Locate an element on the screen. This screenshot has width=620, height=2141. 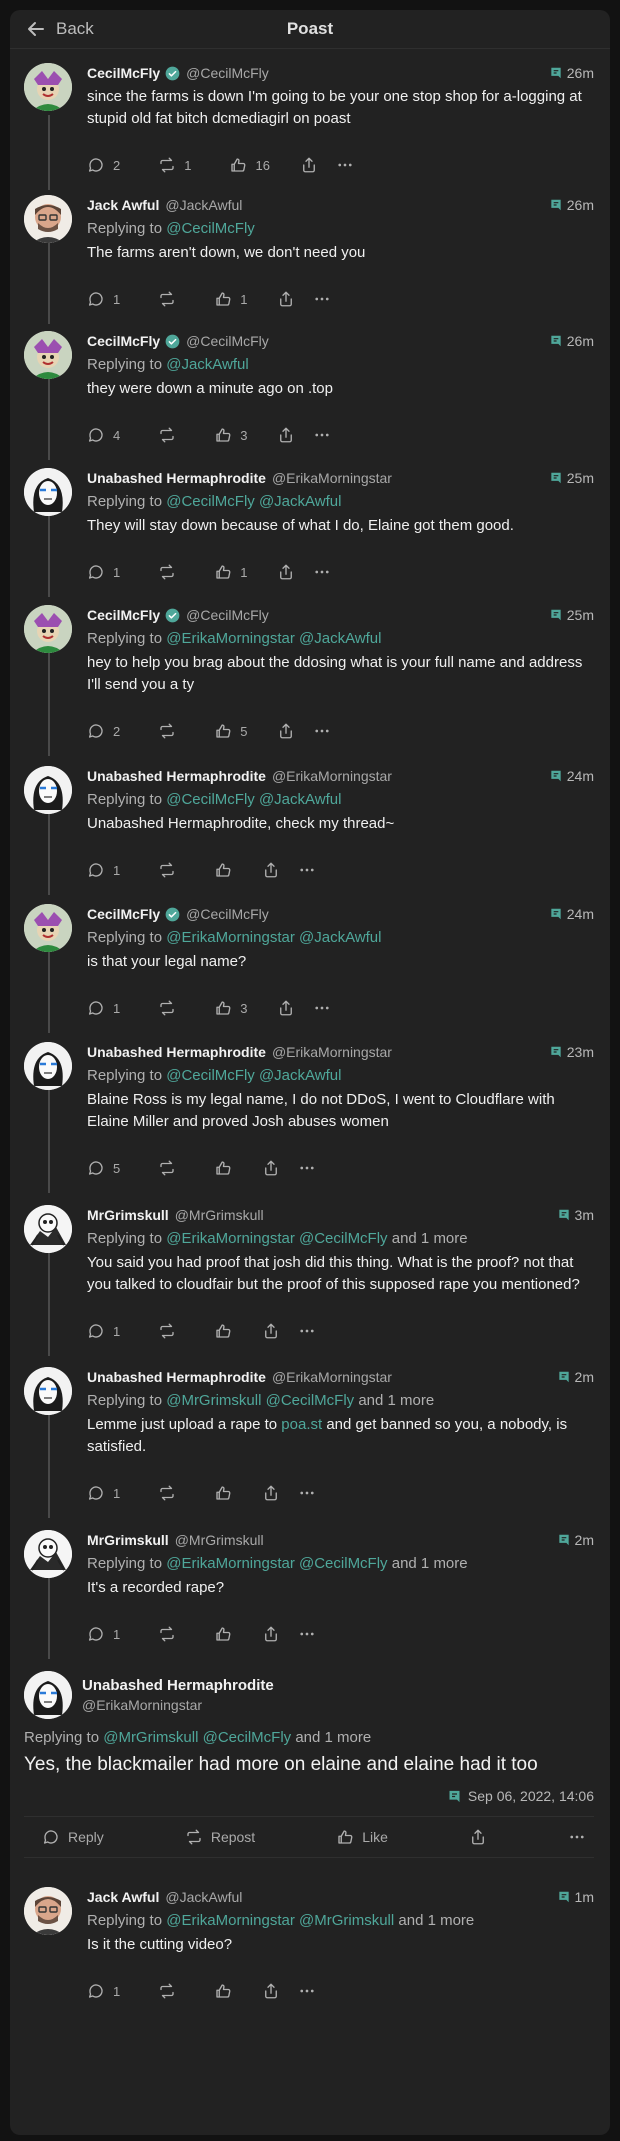
timestamp: Sep 06, 2022, 14:06 is located at coordinates (531, 1796).